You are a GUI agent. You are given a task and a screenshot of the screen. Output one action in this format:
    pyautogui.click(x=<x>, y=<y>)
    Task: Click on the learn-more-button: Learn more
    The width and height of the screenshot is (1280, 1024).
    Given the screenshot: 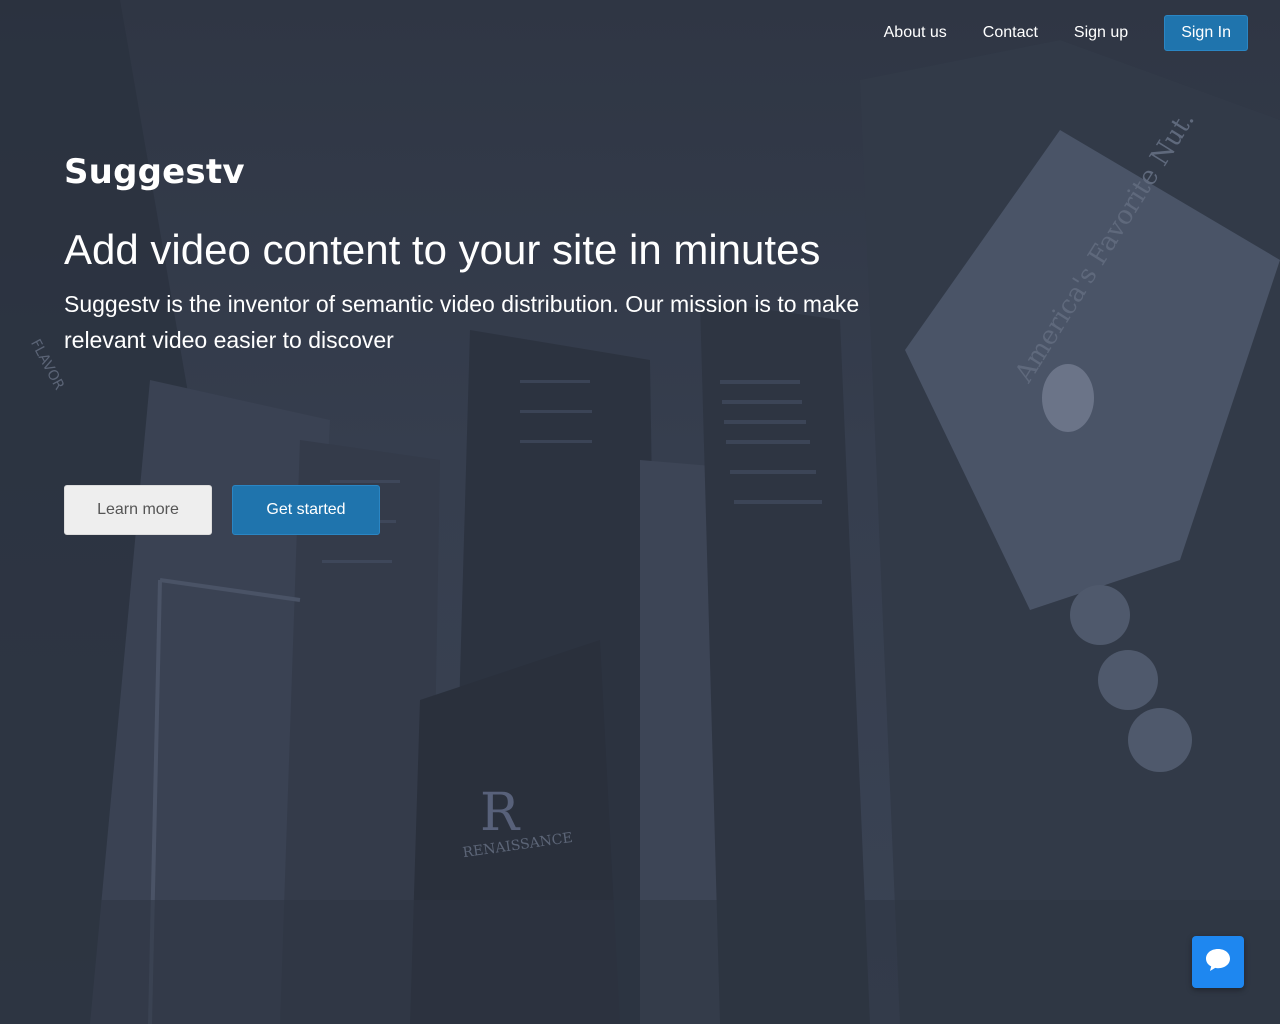 What is the action you would take?
    pyautogui.click(x=138, y=510)
    